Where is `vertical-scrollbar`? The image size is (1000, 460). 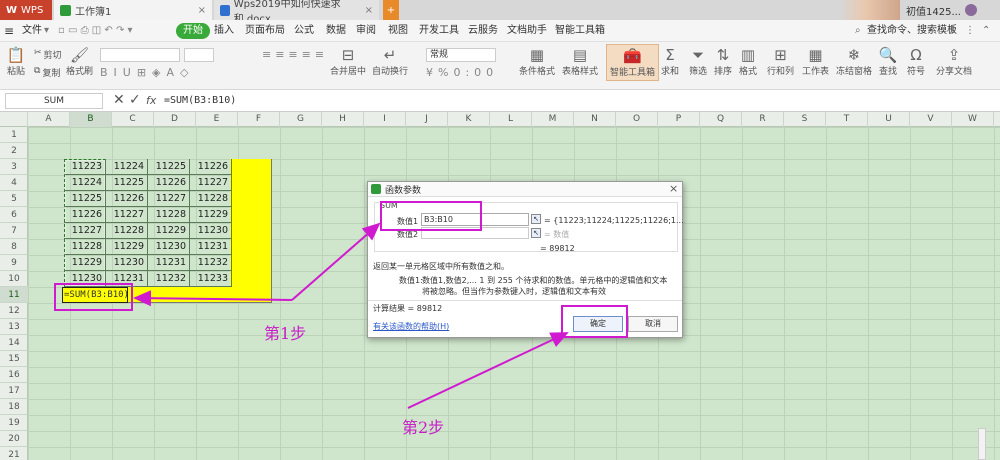
vertical-scrollbar is located at coordinates (982, 444).